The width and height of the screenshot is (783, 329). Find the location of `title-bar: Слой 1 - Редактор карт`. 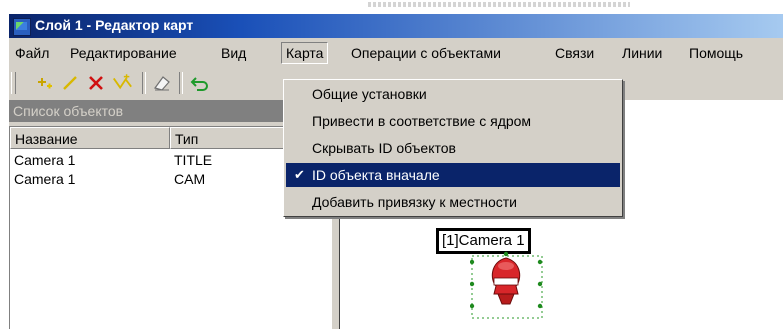

title-bar: Слой 1 - Редактор карт is located at coordinates (396, 26).